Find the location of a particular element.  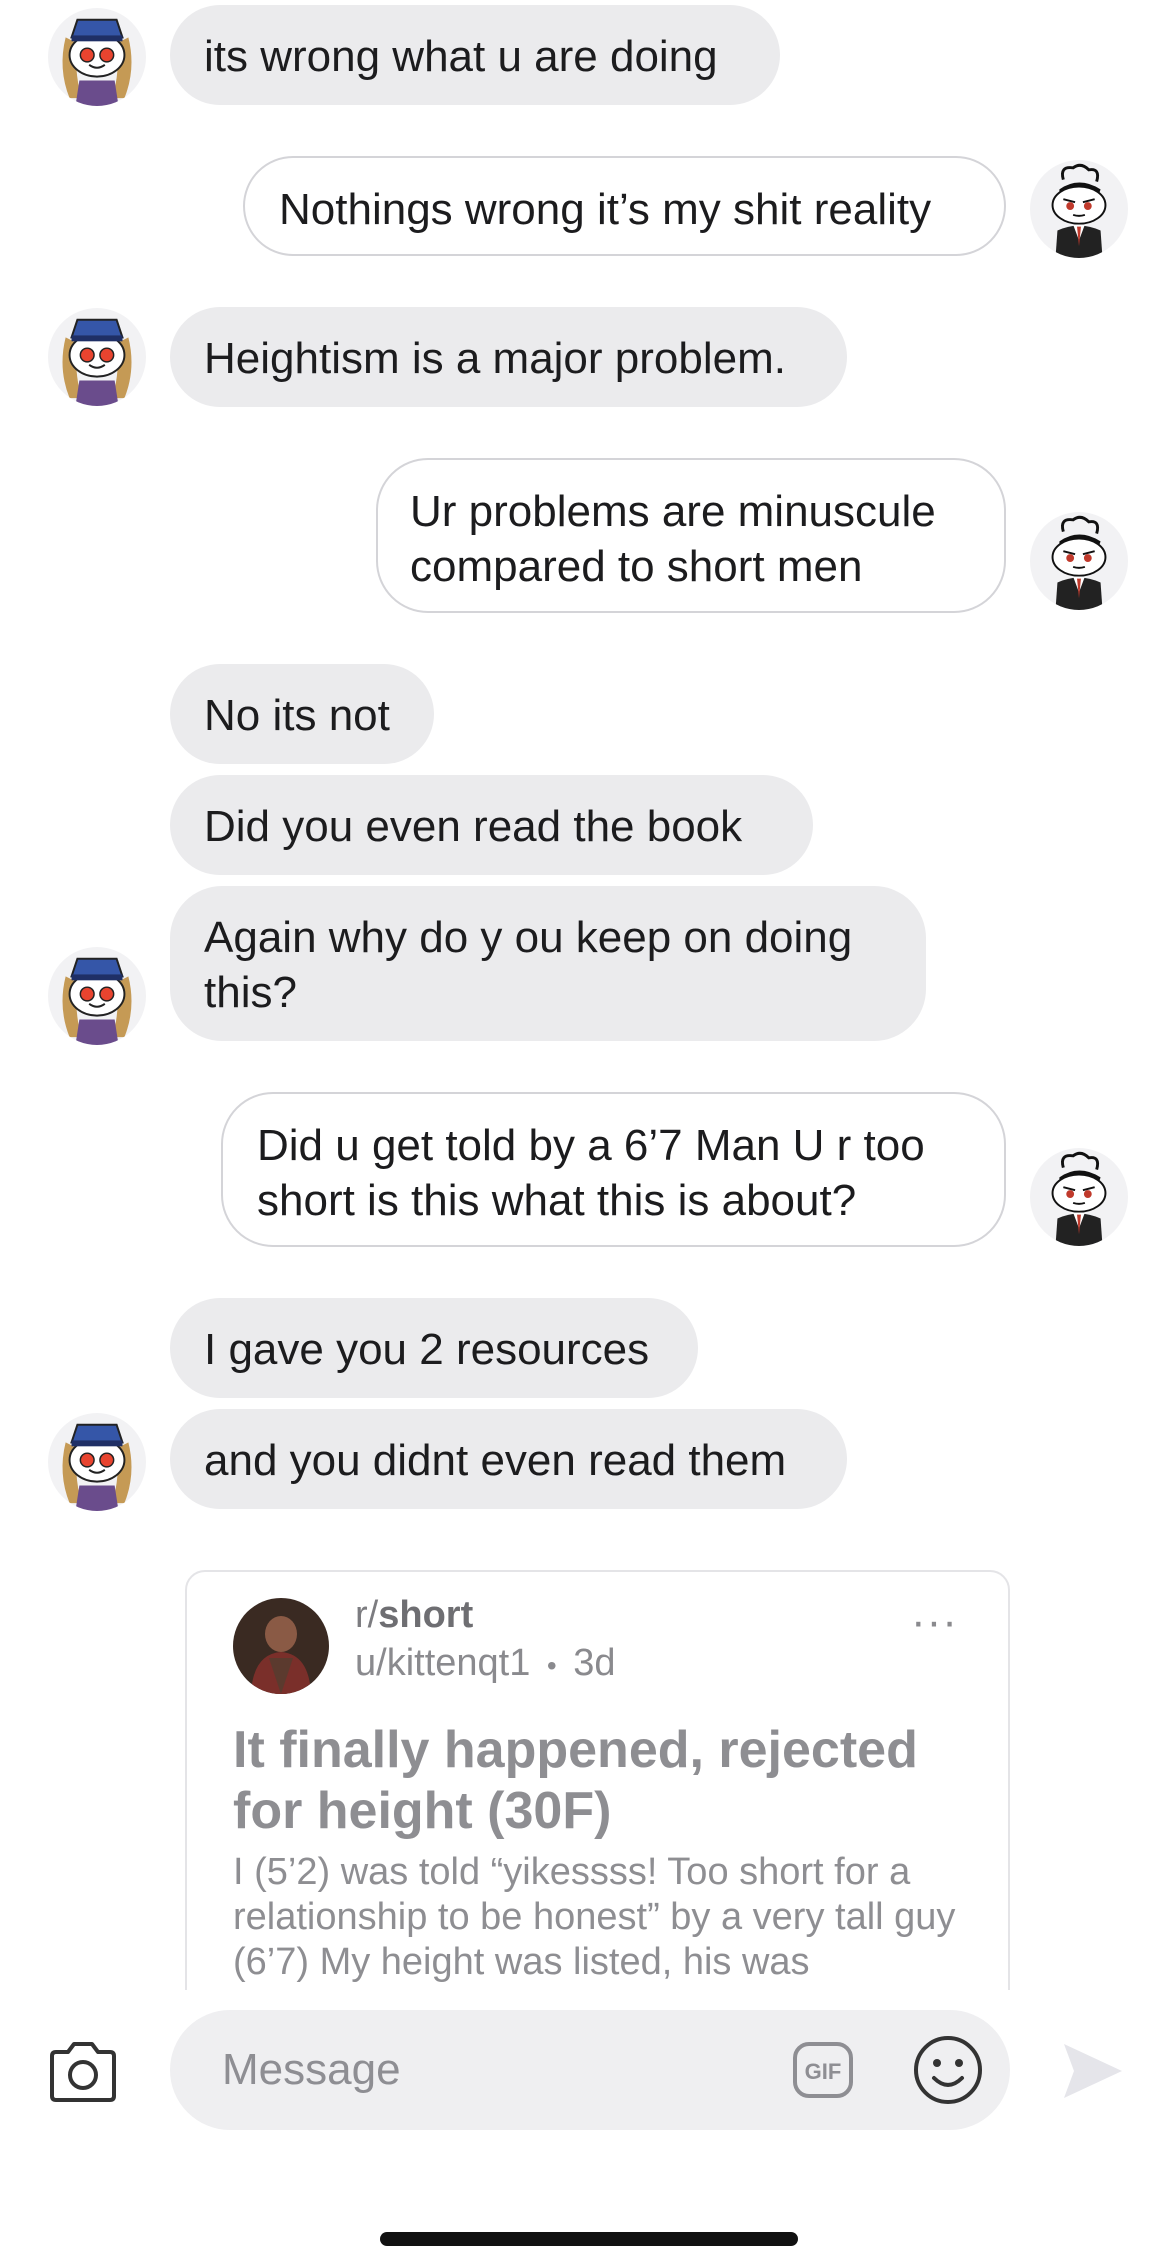

profile-photo-icon is located at coordinates (281, 1646).